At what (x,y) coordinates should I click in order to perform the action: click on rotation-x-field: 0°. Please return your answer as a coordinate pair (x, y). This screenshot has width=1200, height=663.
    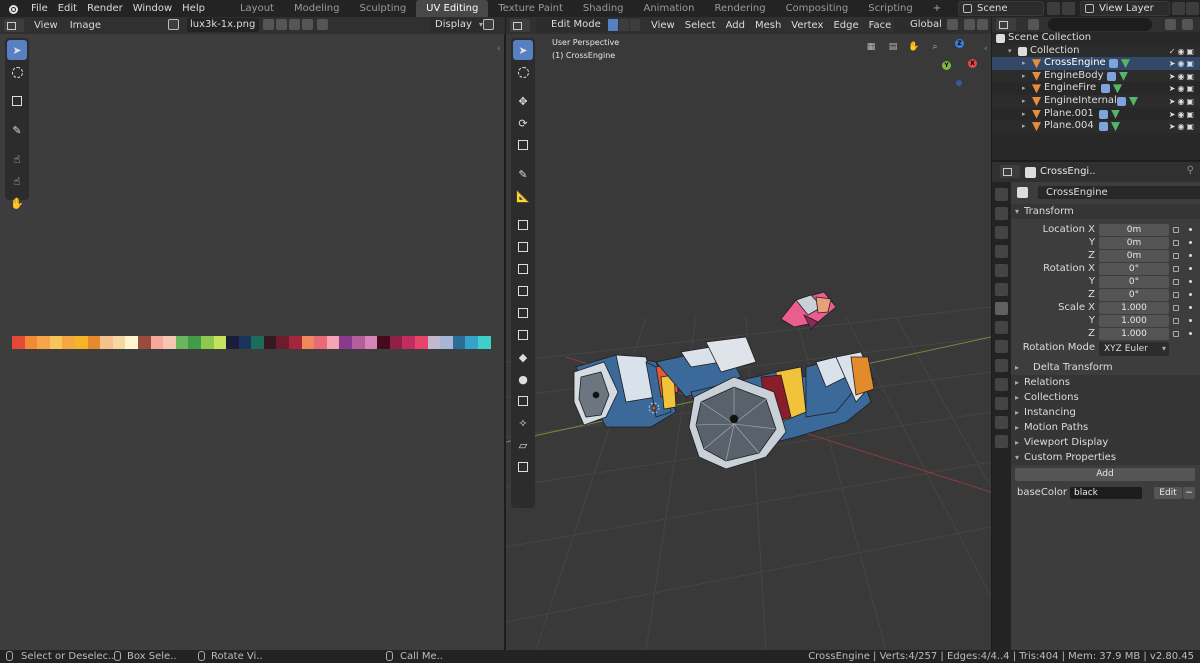
    Looking at the image, I should click on (1134, 269).